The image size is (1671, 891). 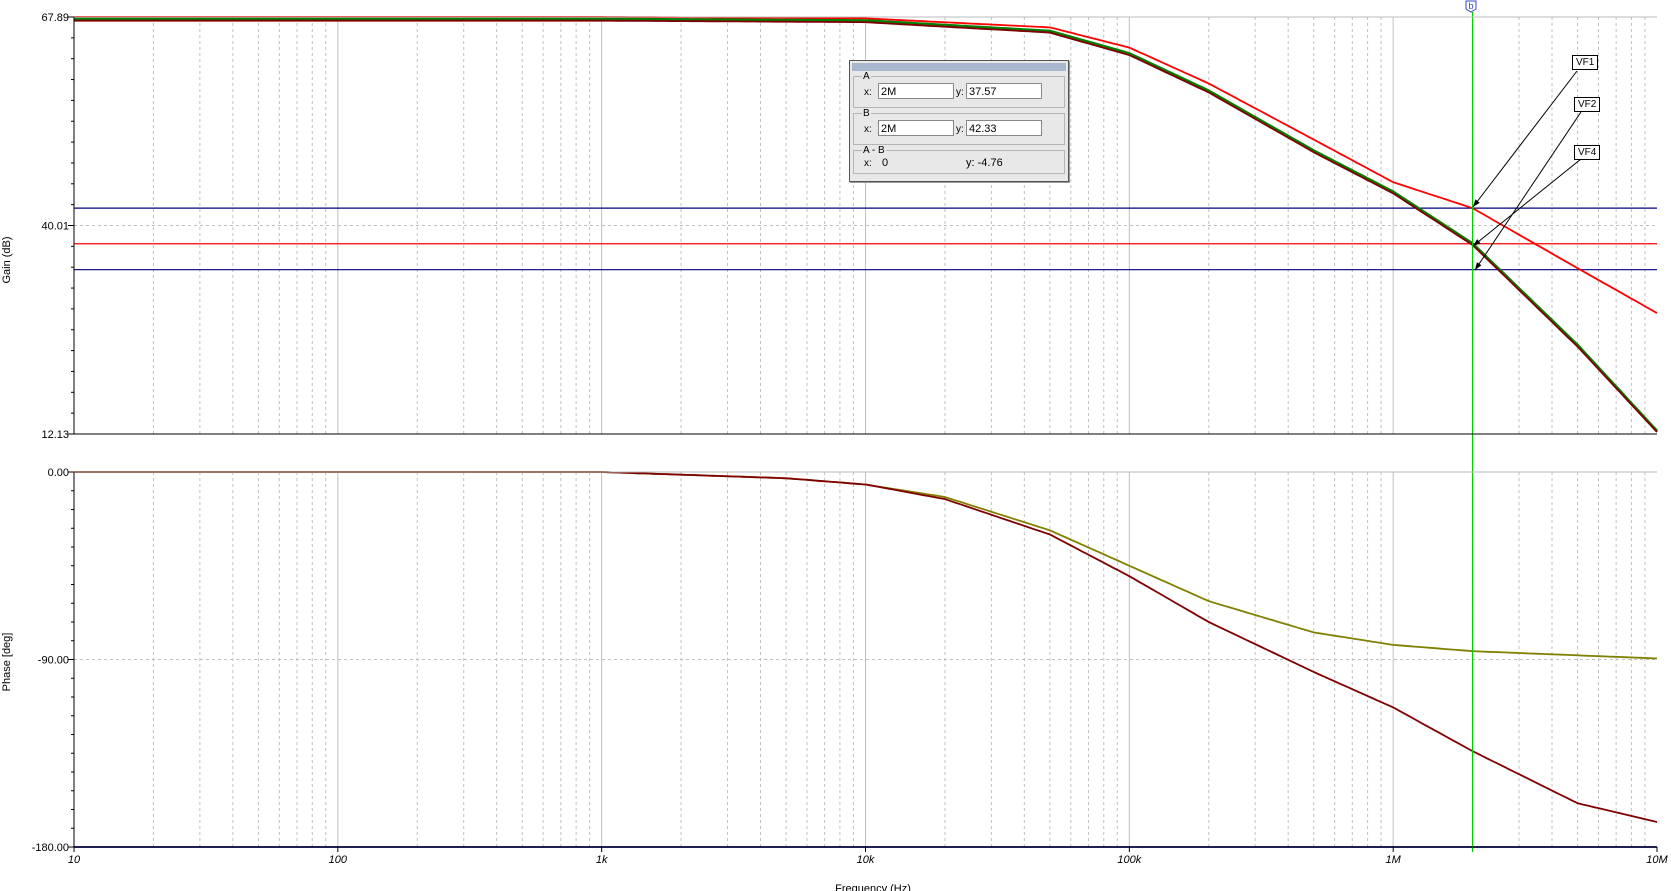 What do you see at coordinates (916, 91) in the screenshot?
I see `cursor-a-x-field: 2M` at bounding box center [916, 91].